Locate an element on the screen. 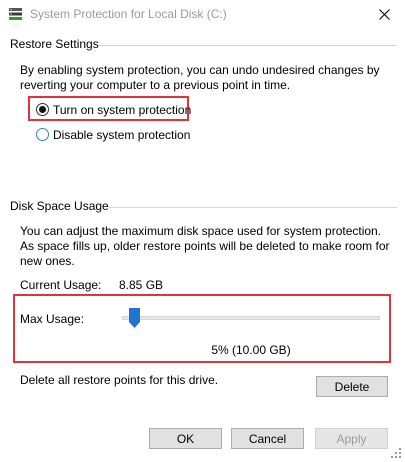  close-icon is located at coordinates (384, 14).